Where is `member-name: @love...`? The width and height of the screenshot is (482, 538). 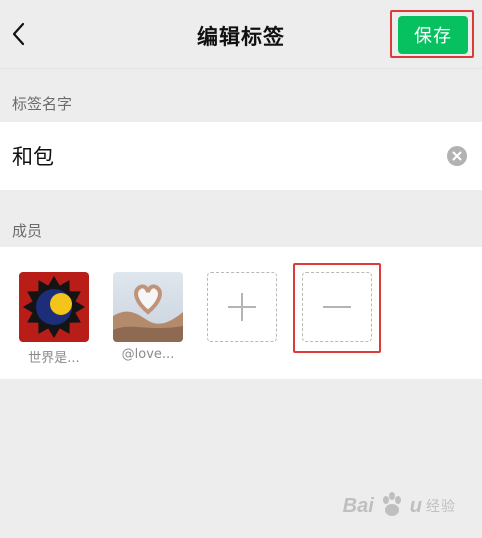 member-name: @love... is located at coordinates (148, 354).